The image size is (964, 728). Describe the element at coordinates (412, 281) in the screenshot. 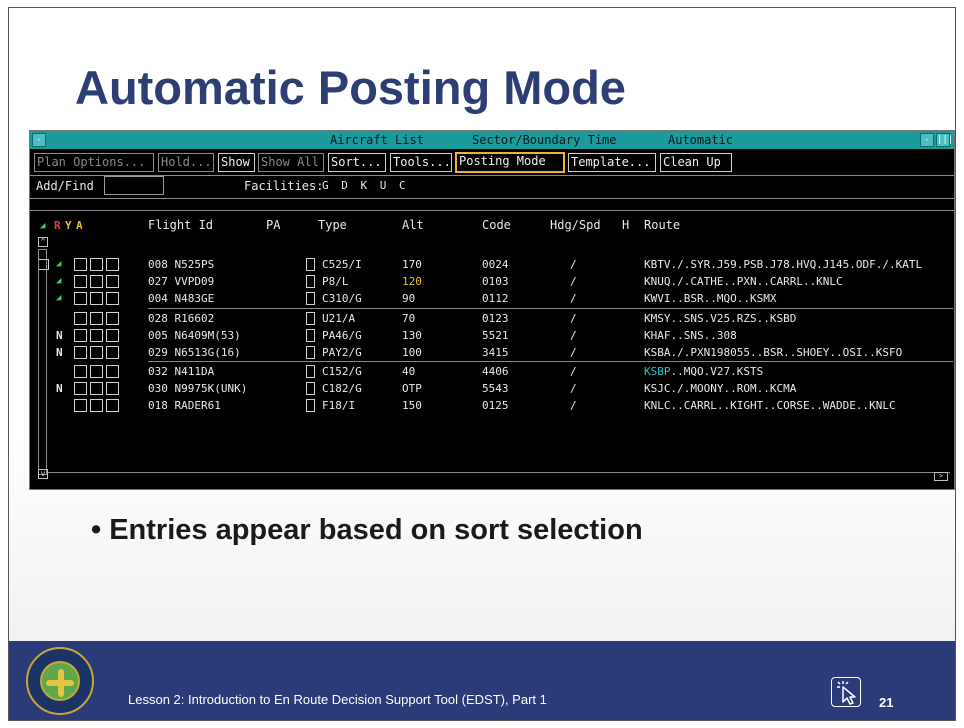

I see `alt-cell: 120` at that location.